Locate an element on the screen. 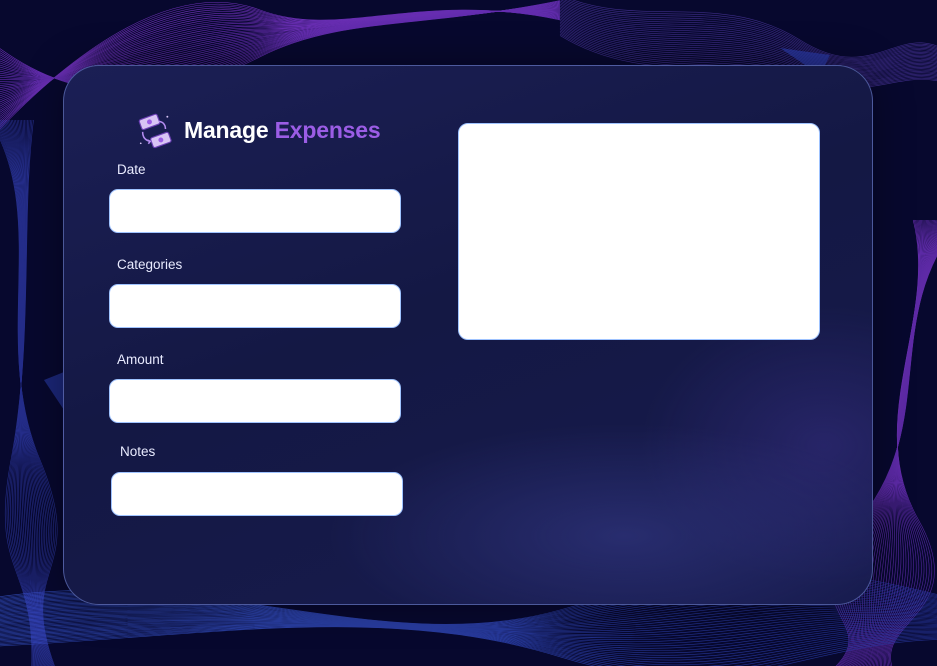 This screenshot has width=937, height=666. amount-input is located at coordinates (255, 401).